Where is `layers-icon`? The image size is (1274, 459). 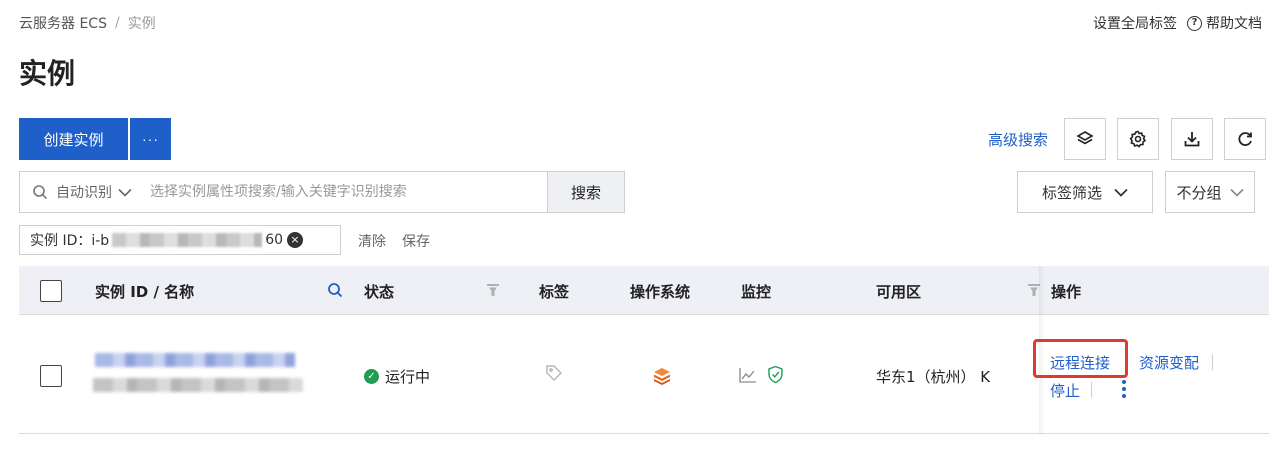 layers-icon is located at coordinates (1085, 138).